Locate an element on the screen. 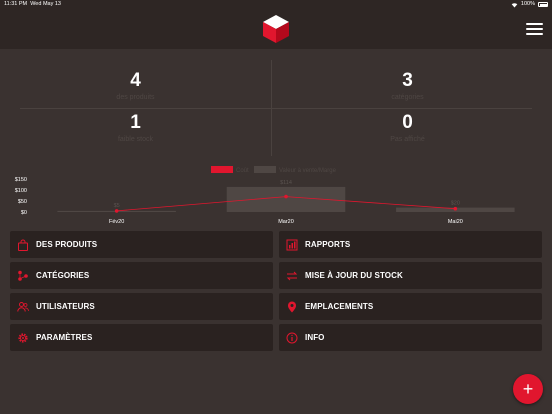 The width and height of the screenshot is (552, 414). tile-label: INFO is located at coordinates (315, 337).